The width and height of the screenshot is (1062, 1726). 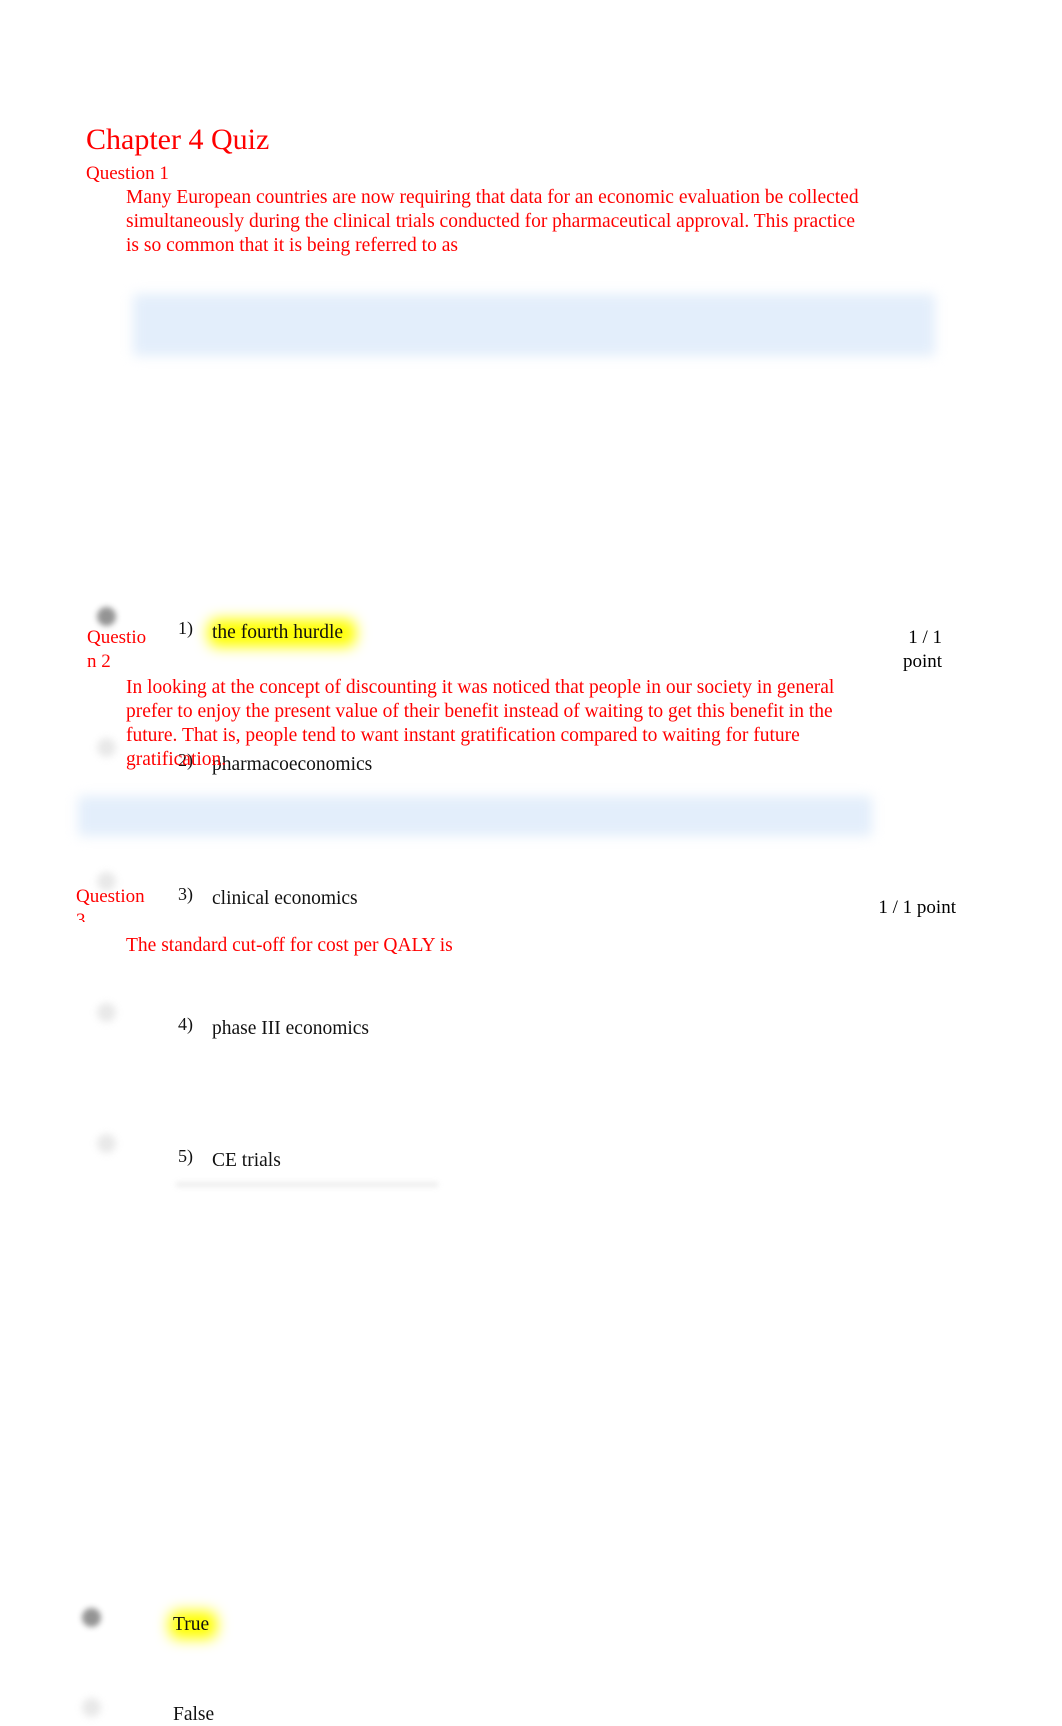 I want to click on option-5-number: 5), so click(x=185, y=1156).